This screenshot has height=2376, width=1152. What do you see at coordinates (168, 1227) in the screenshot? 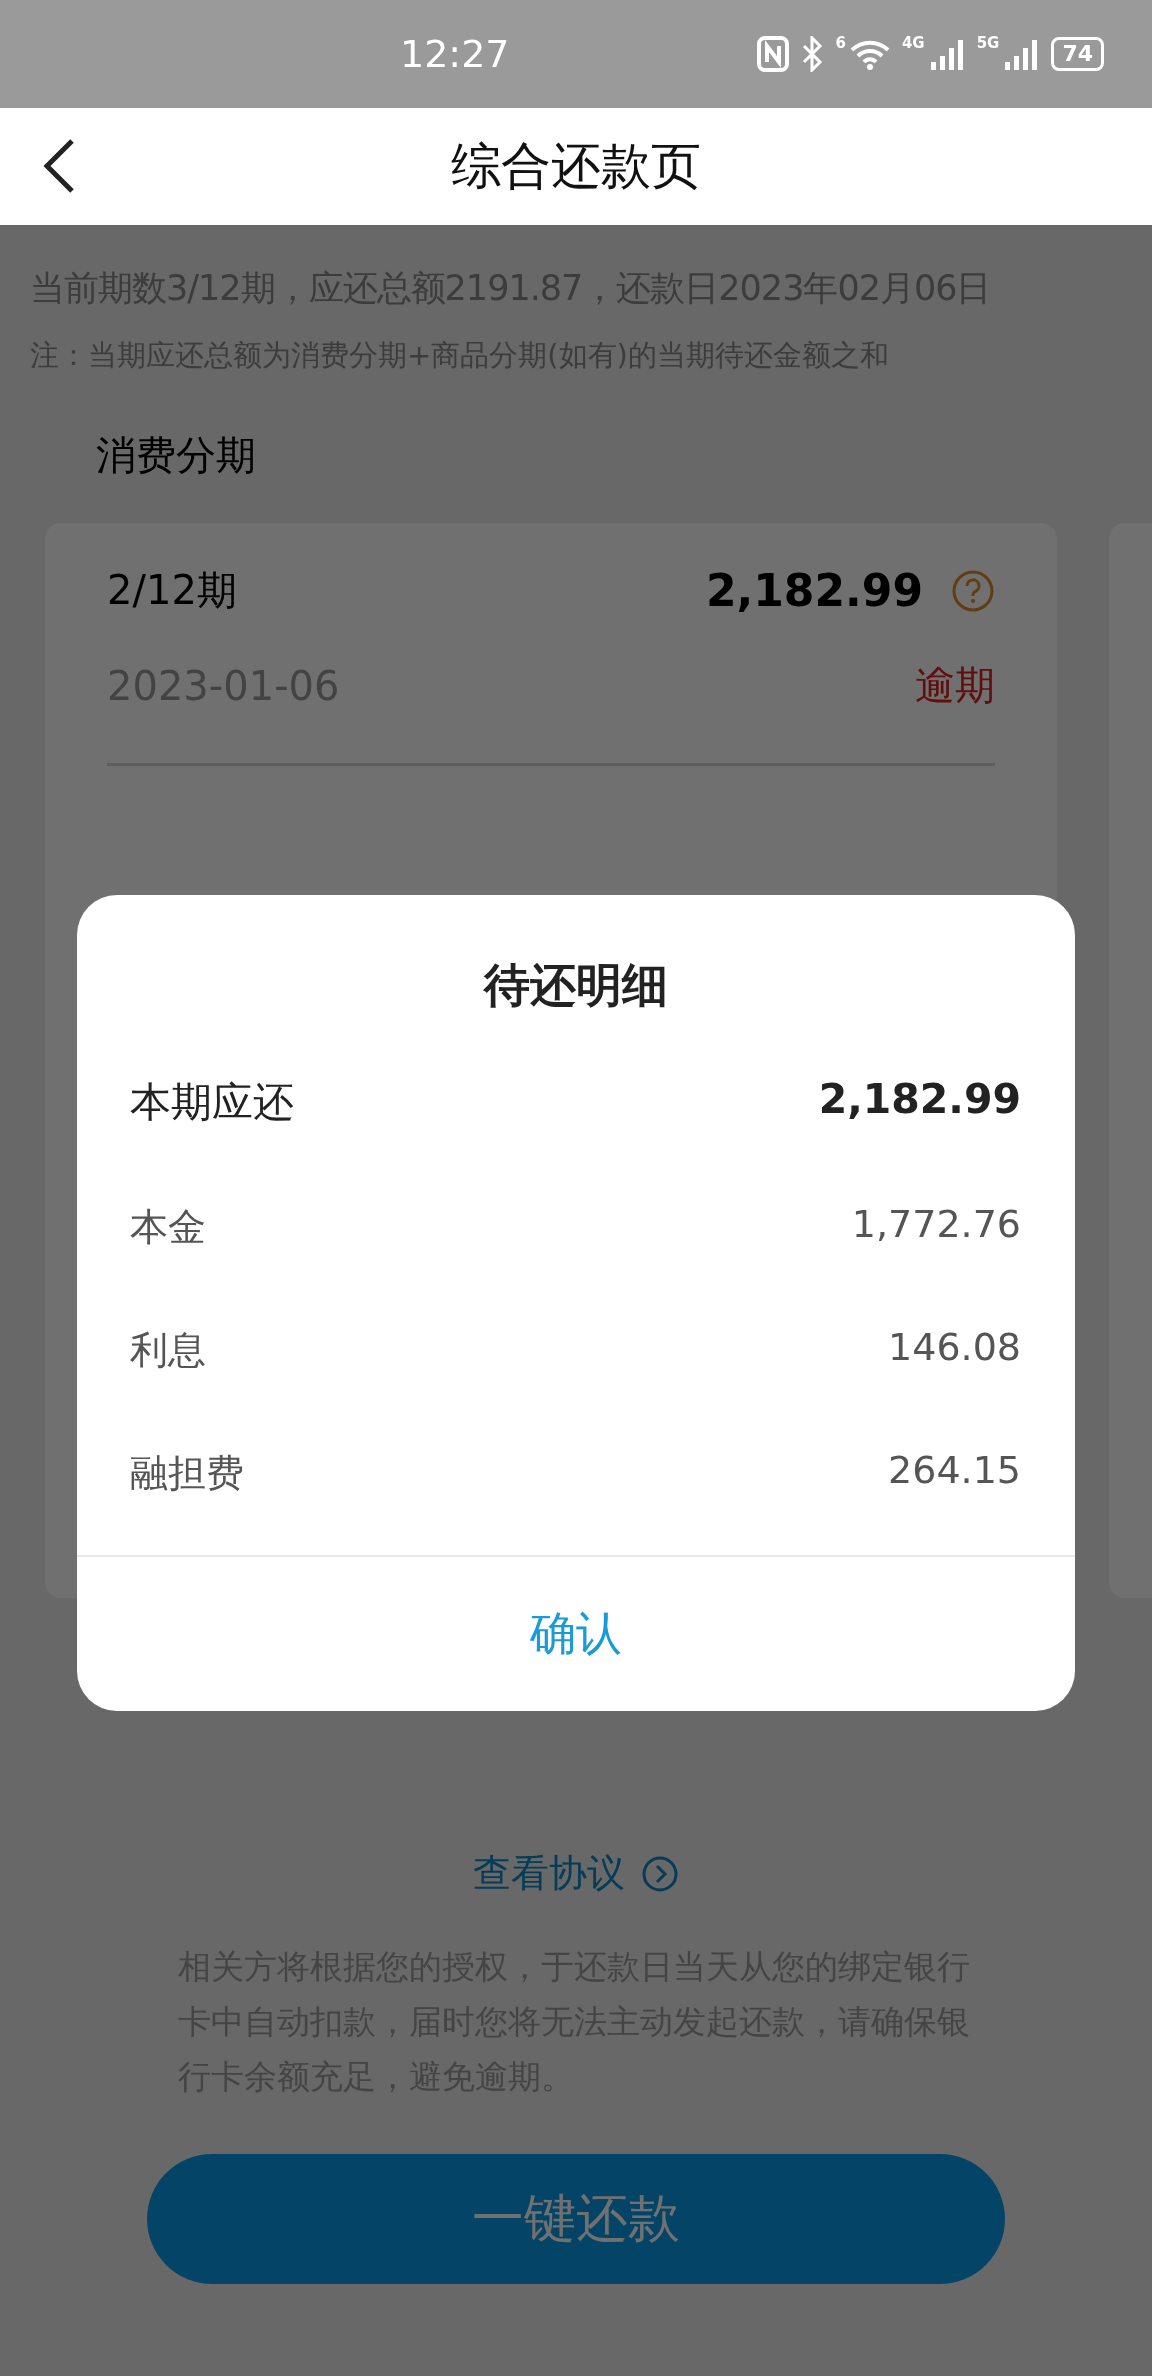
I see `detail-label: 本金` at bounding box center [168, 1227].